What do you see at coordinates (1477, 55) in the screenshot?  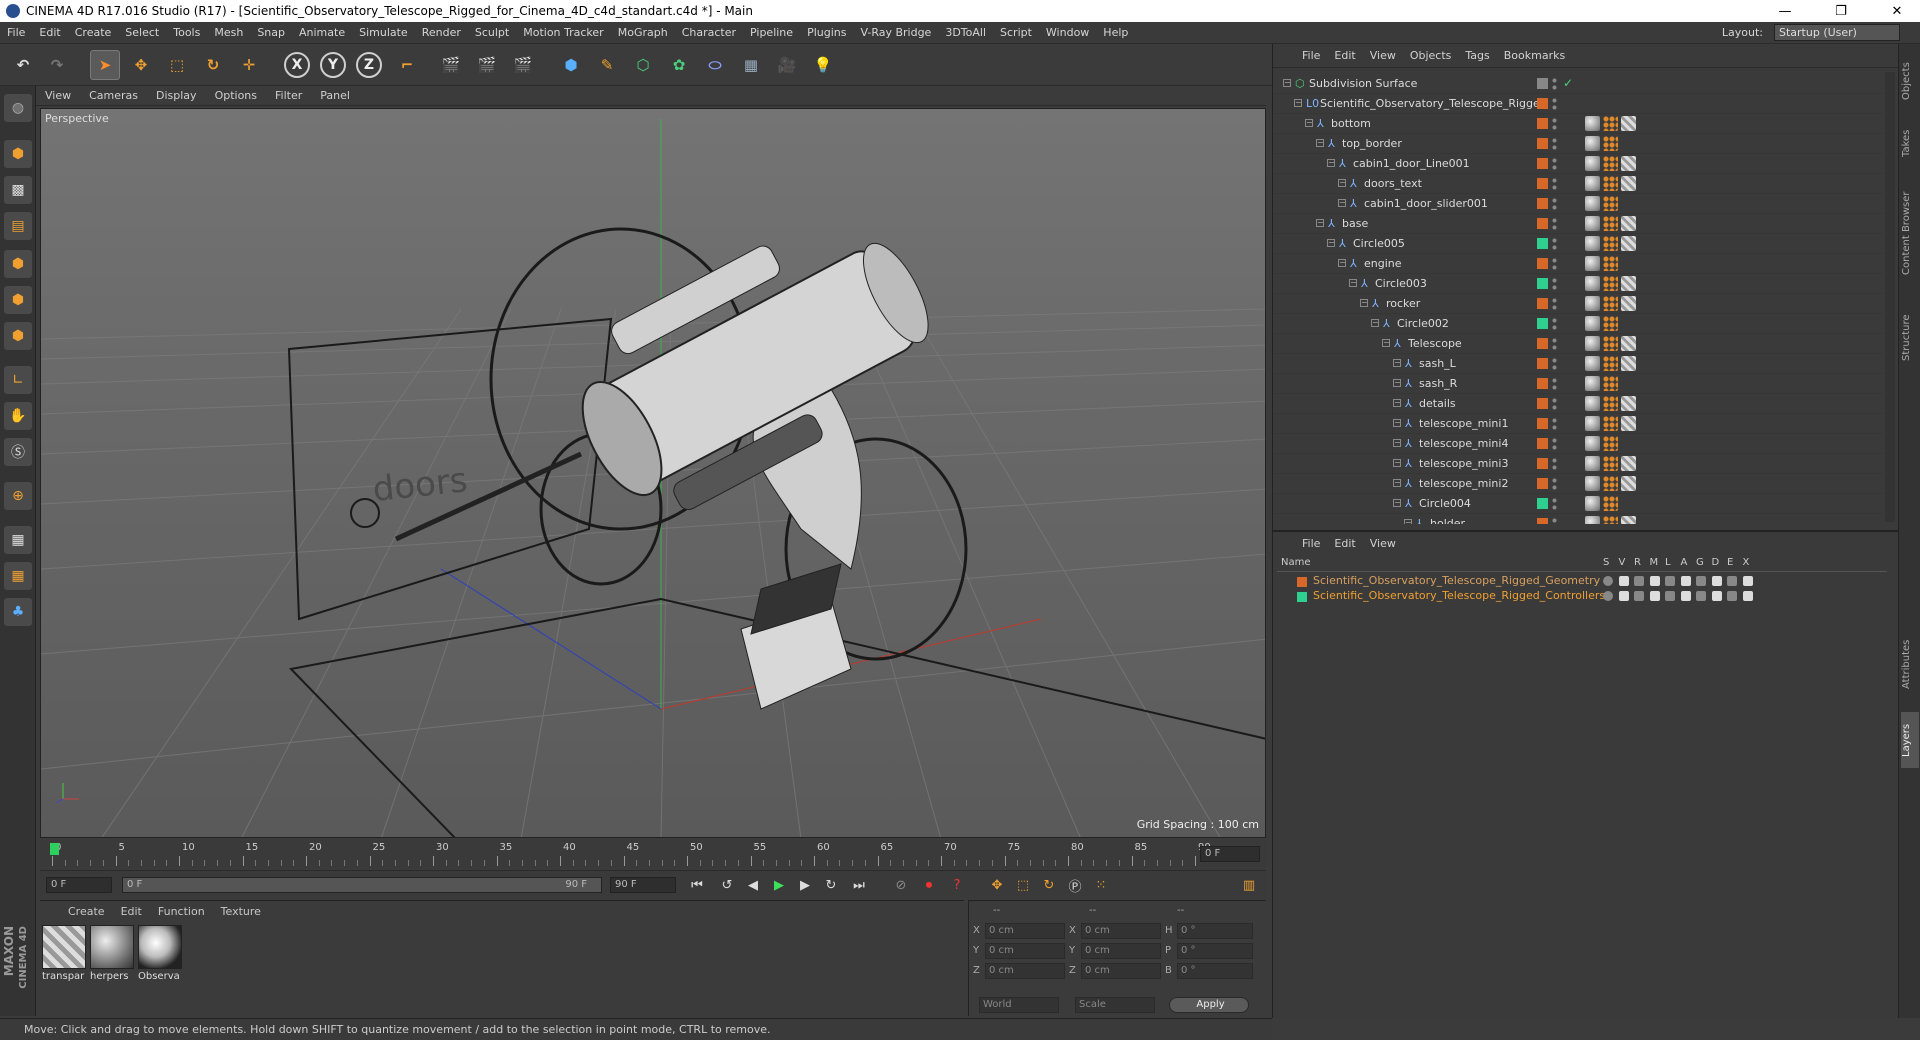 I see `object-menu-tags: Tags` at bounding box center [1477, 55].